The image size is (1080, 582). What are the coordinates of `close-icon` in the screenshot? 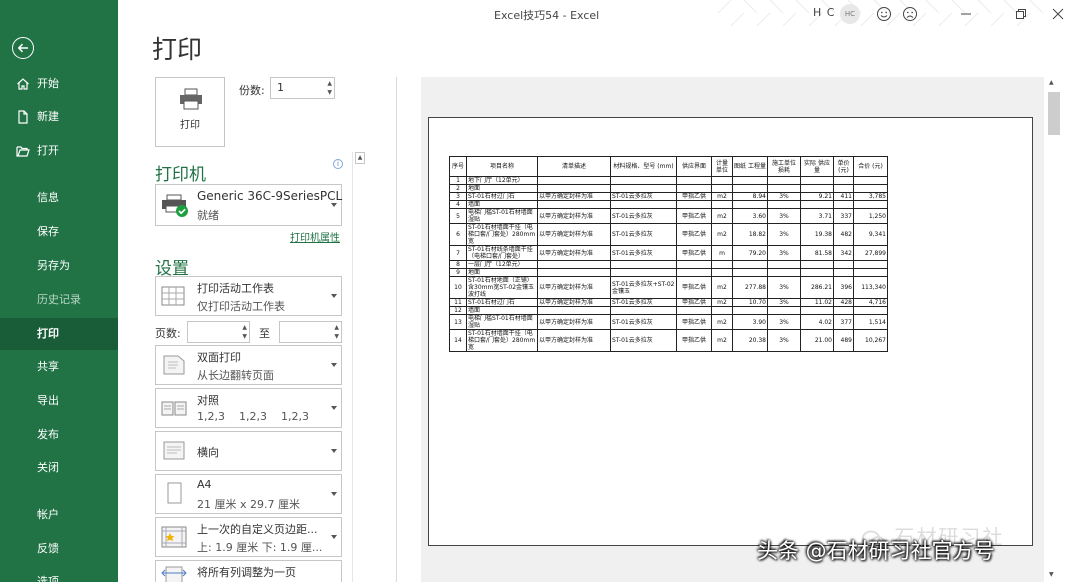 It's located at (1058, 14).